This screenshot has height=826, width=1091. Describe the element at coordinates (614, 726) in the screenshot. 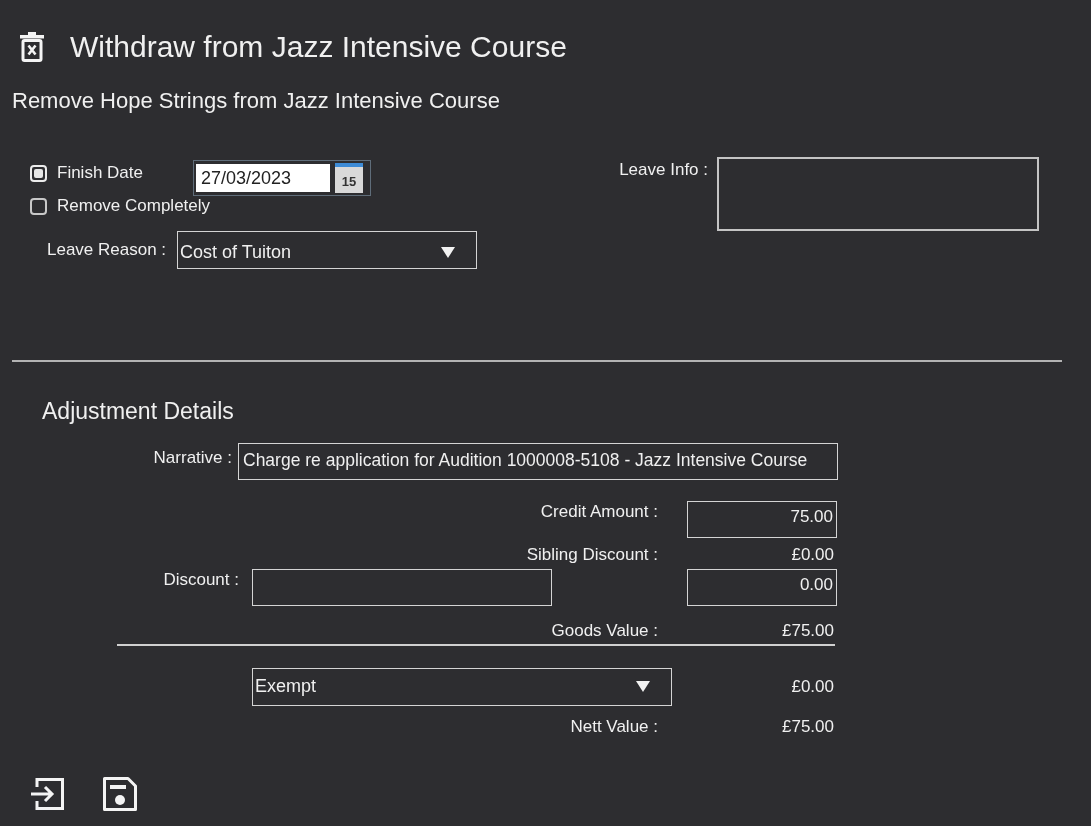

I see `field-label: Nett Value :` at that location.